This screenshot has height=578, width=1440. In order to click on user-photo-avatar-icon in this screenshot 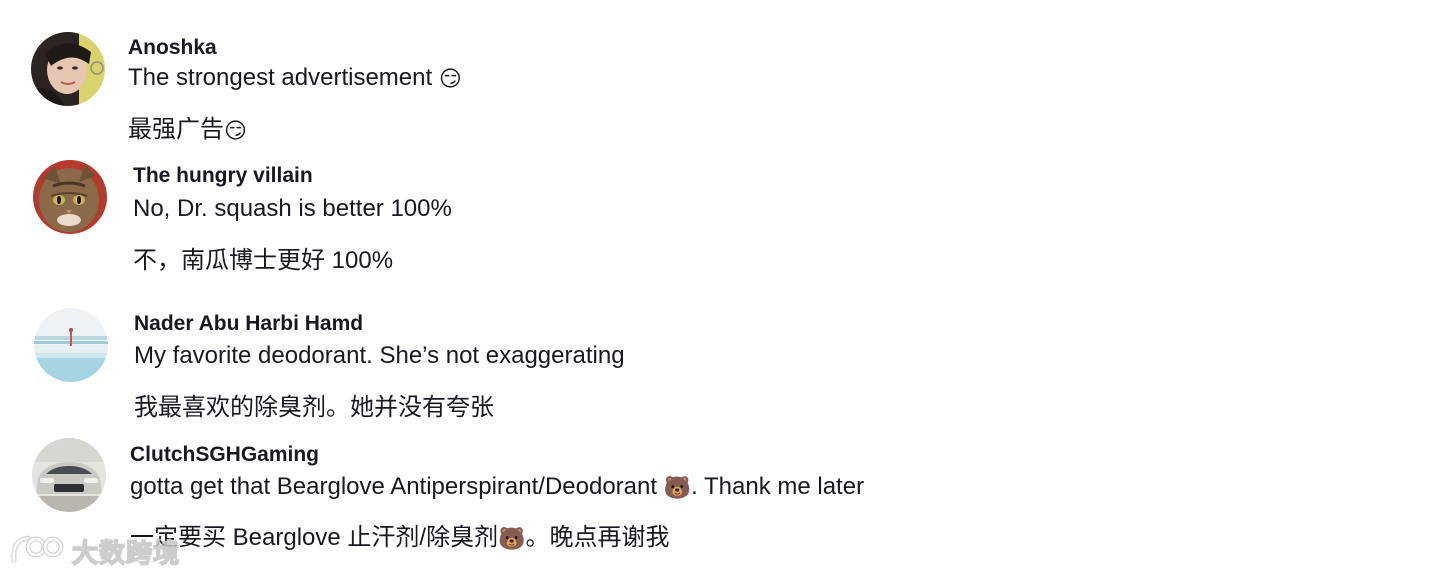, I will do `click(68, 69)`.